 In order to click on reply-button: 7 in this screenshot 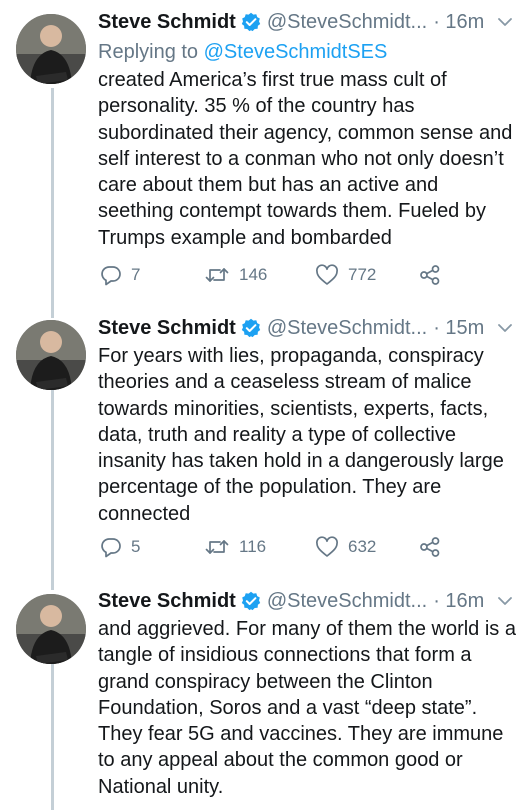, I will do `click(120, 275)`.